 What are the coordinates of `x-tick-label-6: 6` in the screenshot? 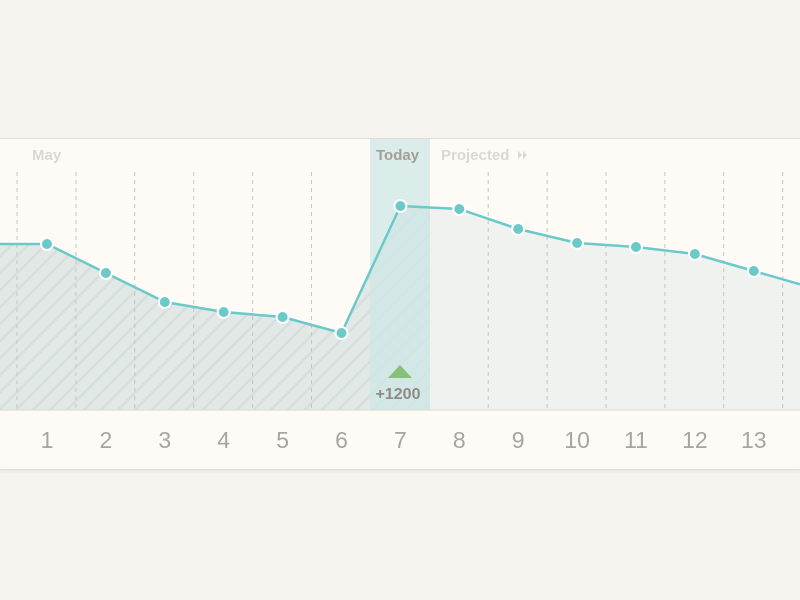 It's located at (341, 440).